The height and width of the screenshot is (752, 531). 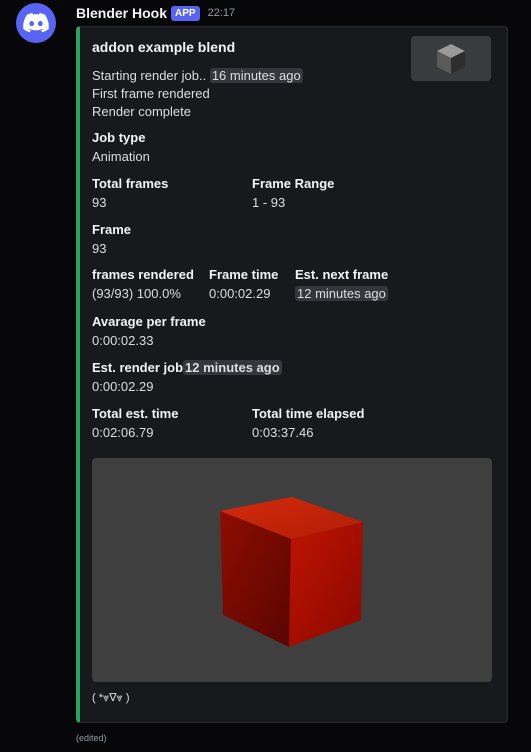 What do you see at coordinates (187, 377) in the screenshot?
I see `field-est-render-job: Est. render job 12 minutes ago 0:00:02.29` at bounding box center [187, 377].